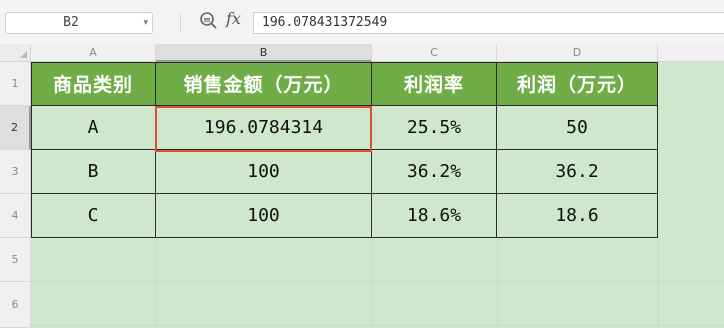  What do you see at coordinates (15, 216) in the screenshot?
I see `row-header-4: 4` at bounding box center [15, 216].